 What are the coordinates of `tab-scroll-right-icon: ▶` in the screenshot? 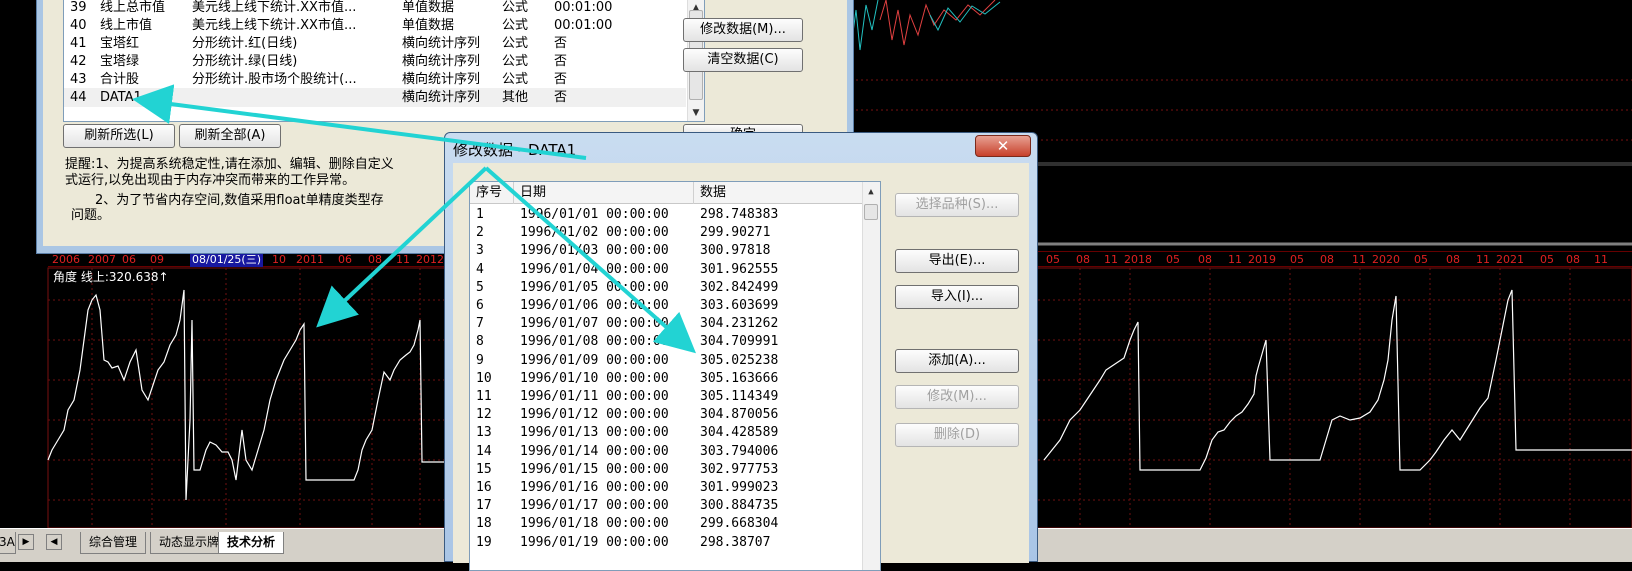 It's located at (26, 542).